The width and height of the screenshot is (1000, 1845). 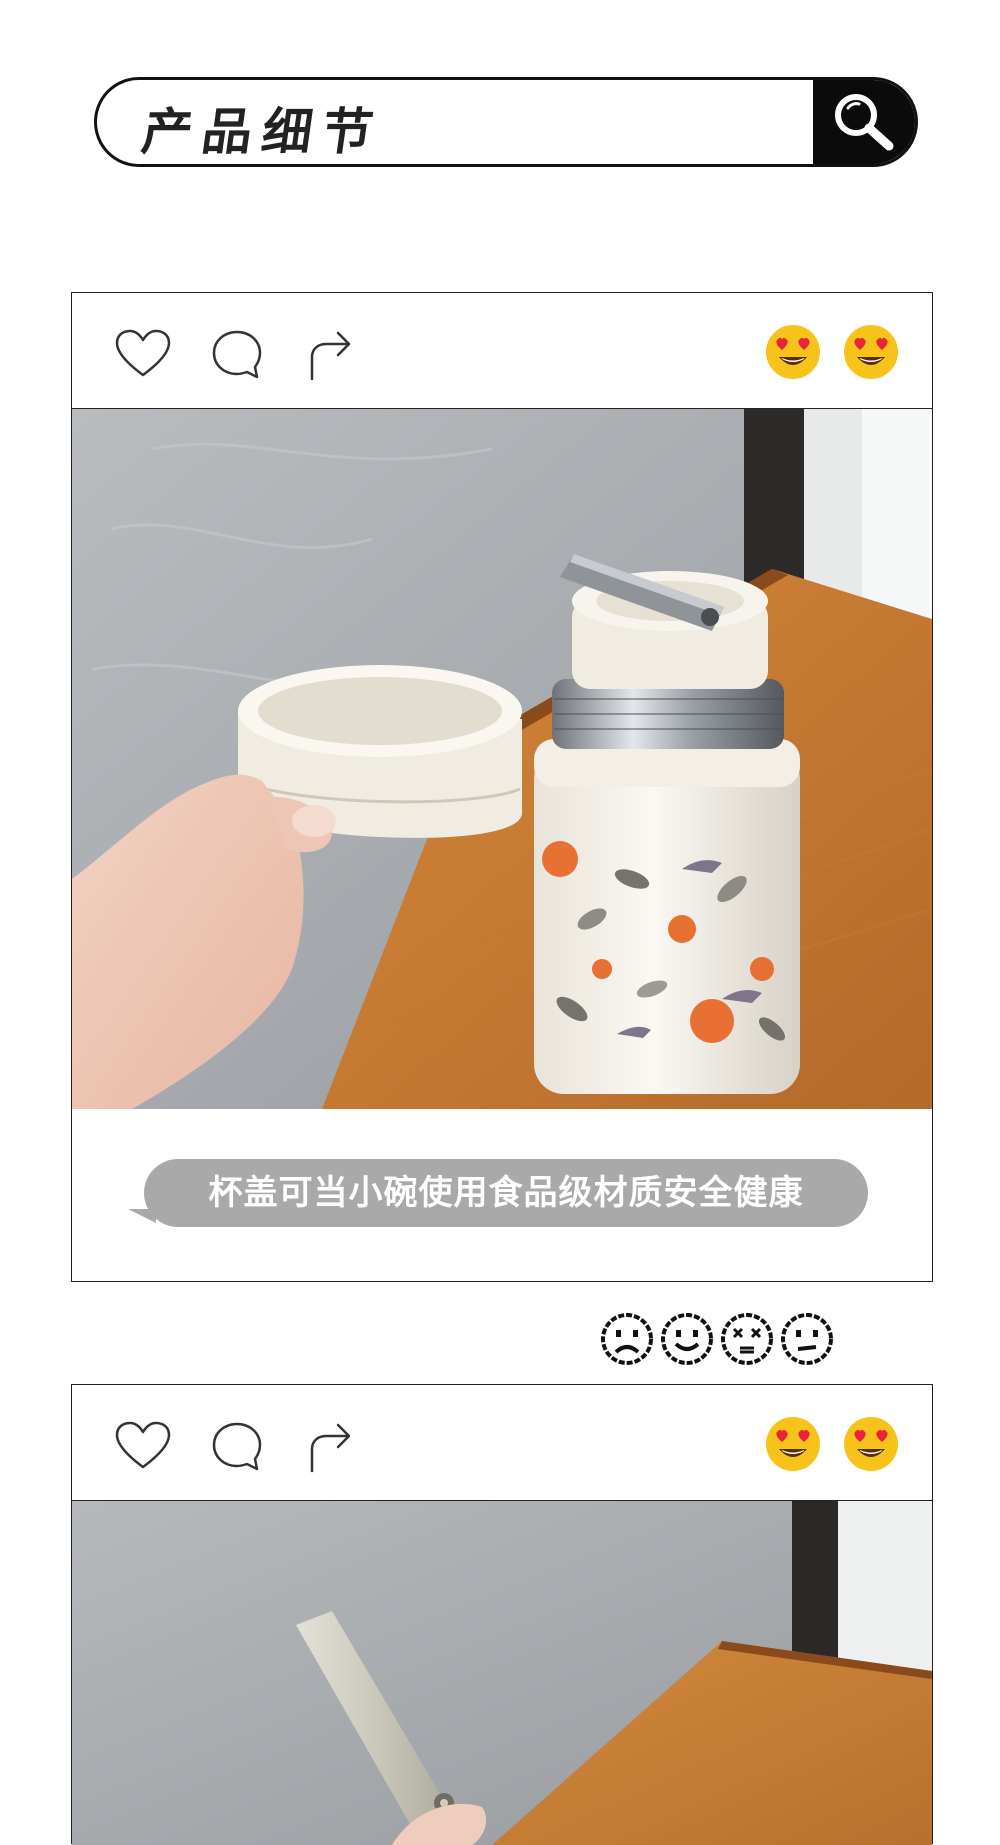 I want to click on caption-speech-bubble: 杯盖可当小碗使用食品级材质安全健康, so click(x=506, y=1193).